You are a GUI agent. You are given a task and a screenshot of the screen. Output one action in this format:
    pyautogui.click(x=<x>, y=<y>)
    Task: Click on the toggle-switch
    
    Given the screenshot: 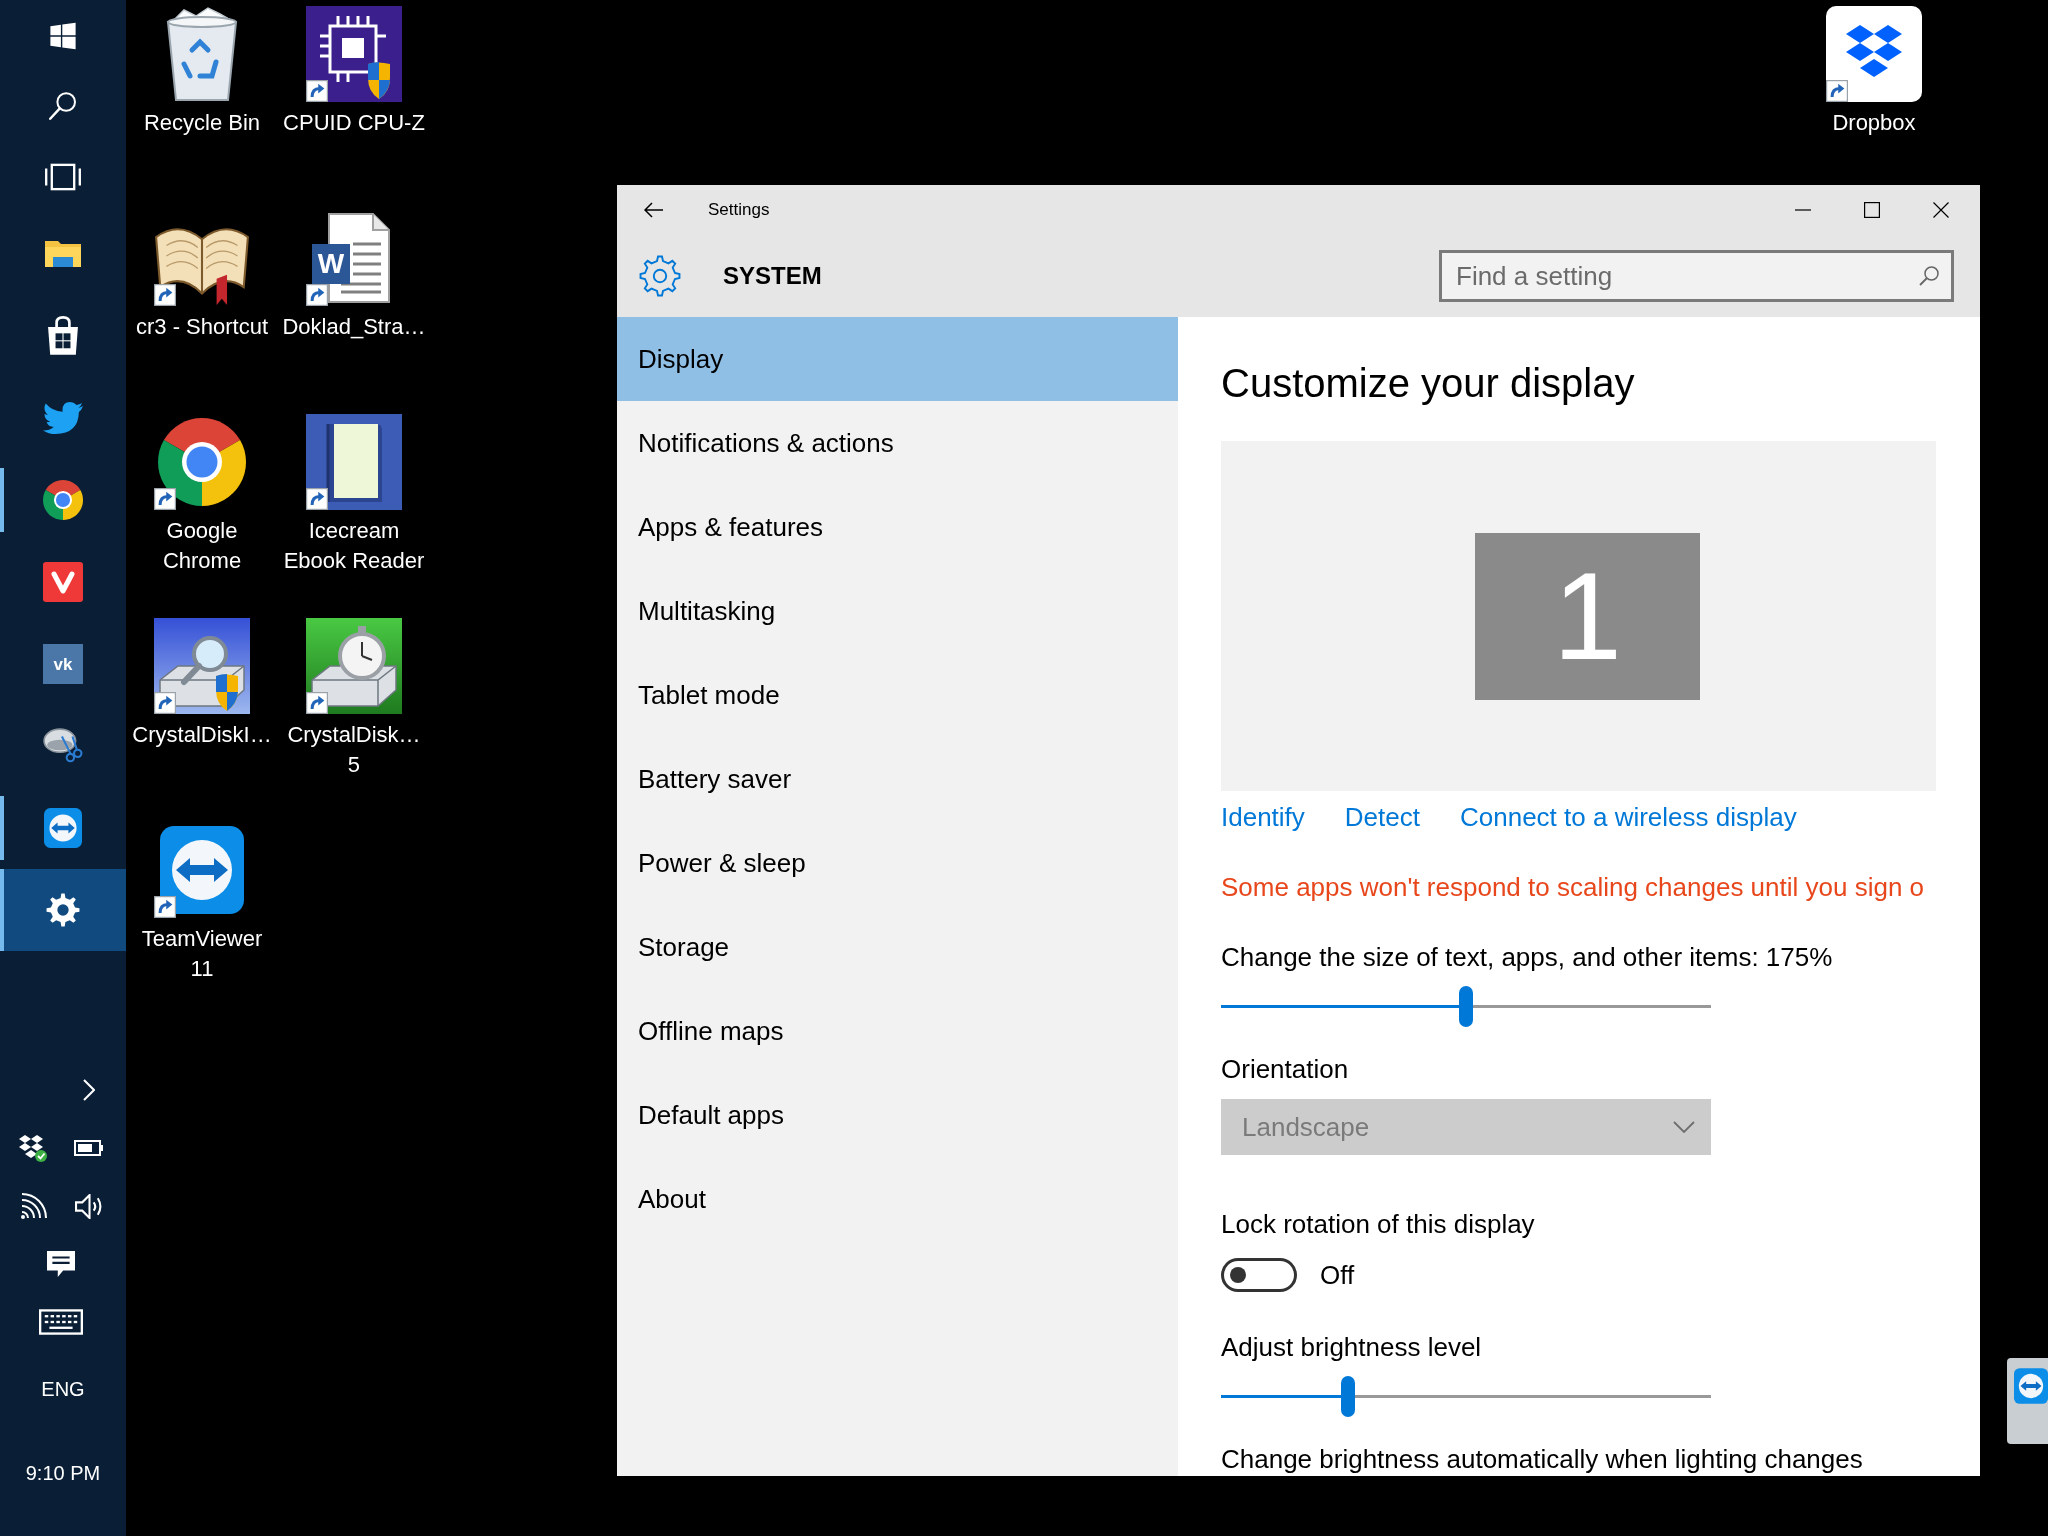 What is the action you would take?
    pyautogui.click(x=1259, y=1275)
    